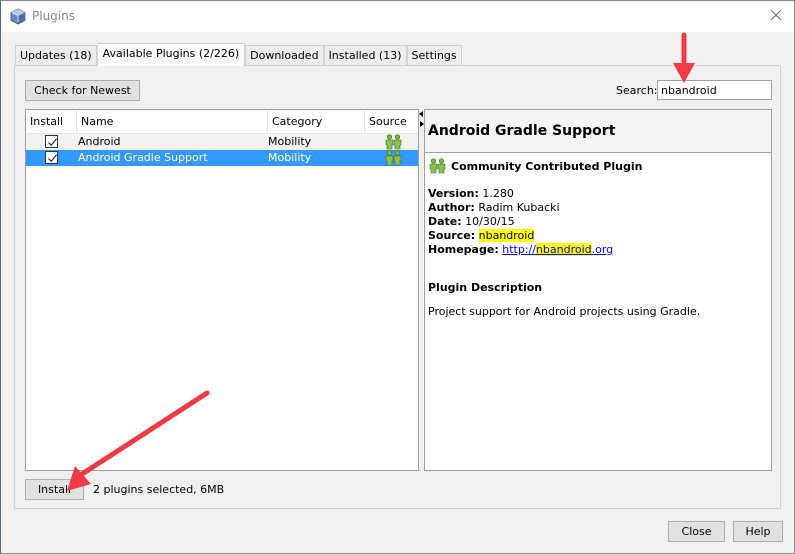  I want to click on check-for-newest-button: Check for Newest, so click(82, 90).